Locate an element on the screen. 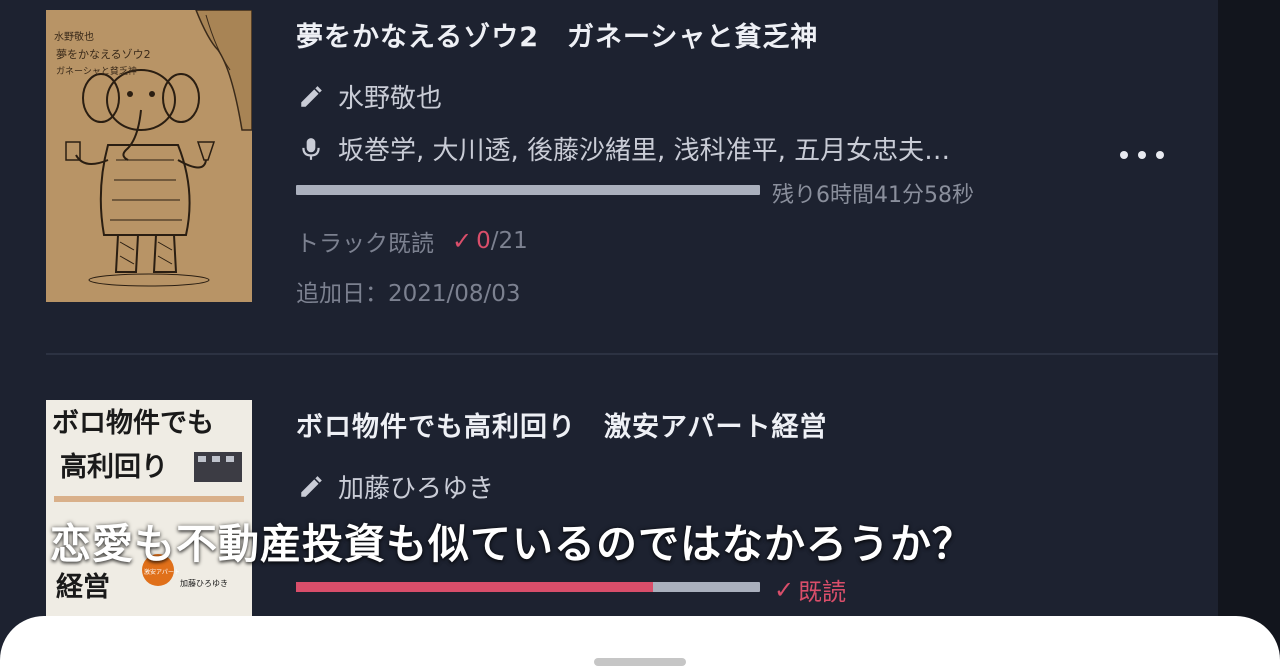 The image size is (1280, 668). cover-title-text: 夢をかなえるゾウ2 is located at coordinates (103, 54).